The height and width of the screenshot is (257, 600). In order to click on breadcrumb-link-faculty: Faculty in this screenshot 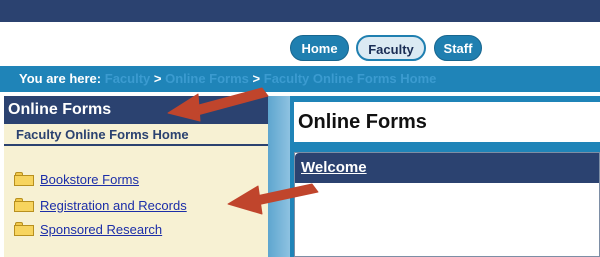, I will do `click(128, 78)`.